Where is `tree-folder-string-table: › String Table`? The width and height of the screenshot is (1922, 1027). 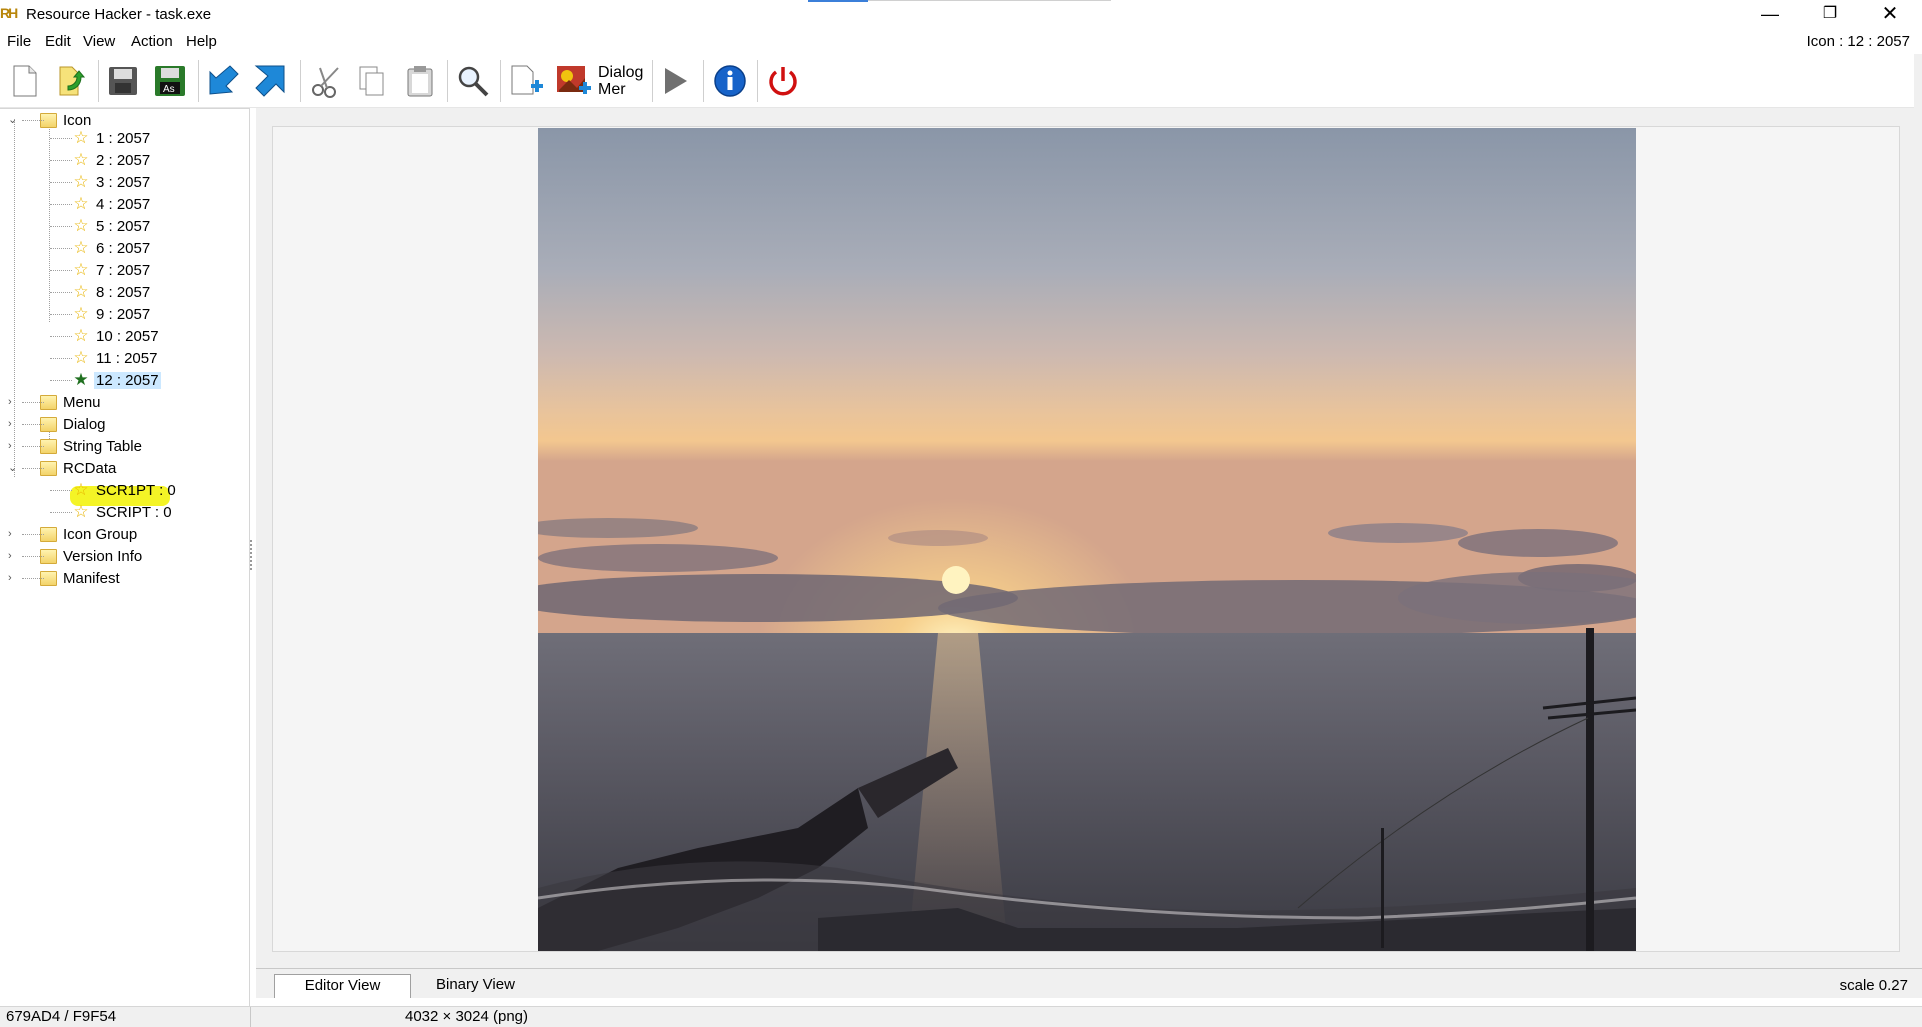 tree-folder-string-table: › String Table is located at coordinates (76, 446).